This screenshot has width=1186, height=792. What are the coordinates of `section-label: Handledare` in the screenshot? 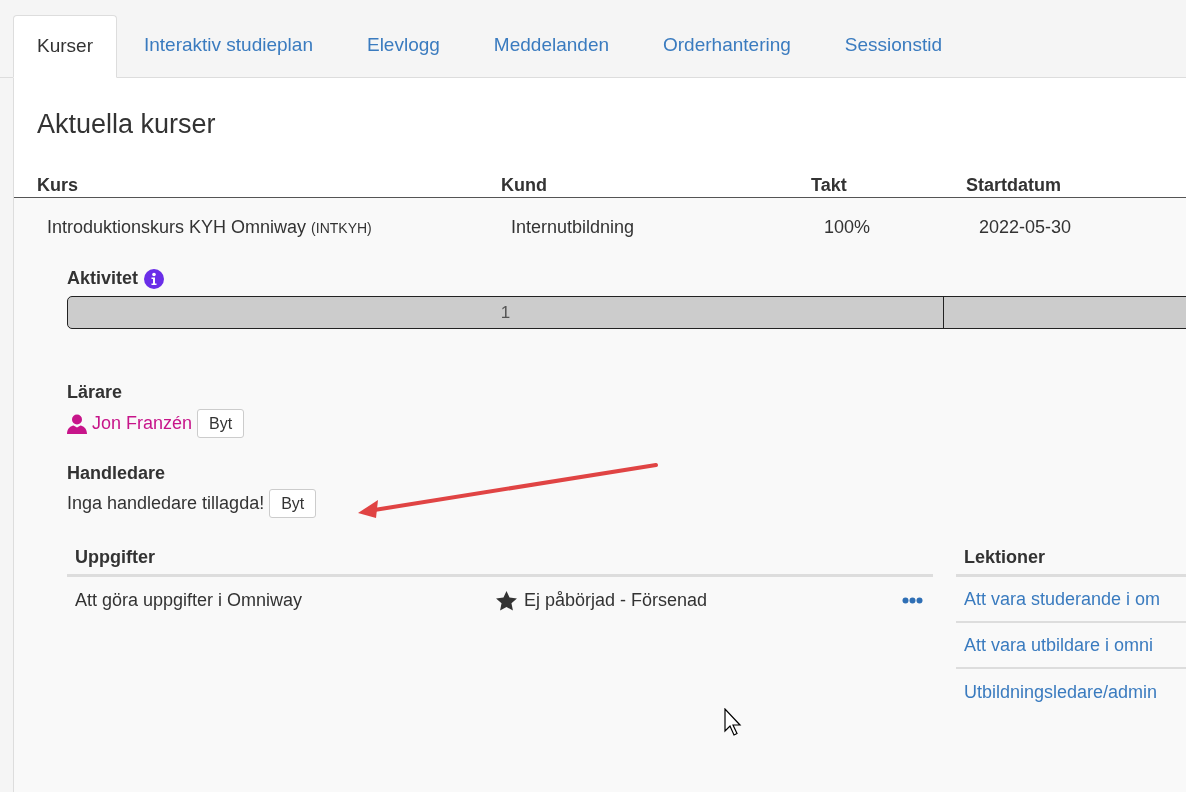 It's located at (116, 473).